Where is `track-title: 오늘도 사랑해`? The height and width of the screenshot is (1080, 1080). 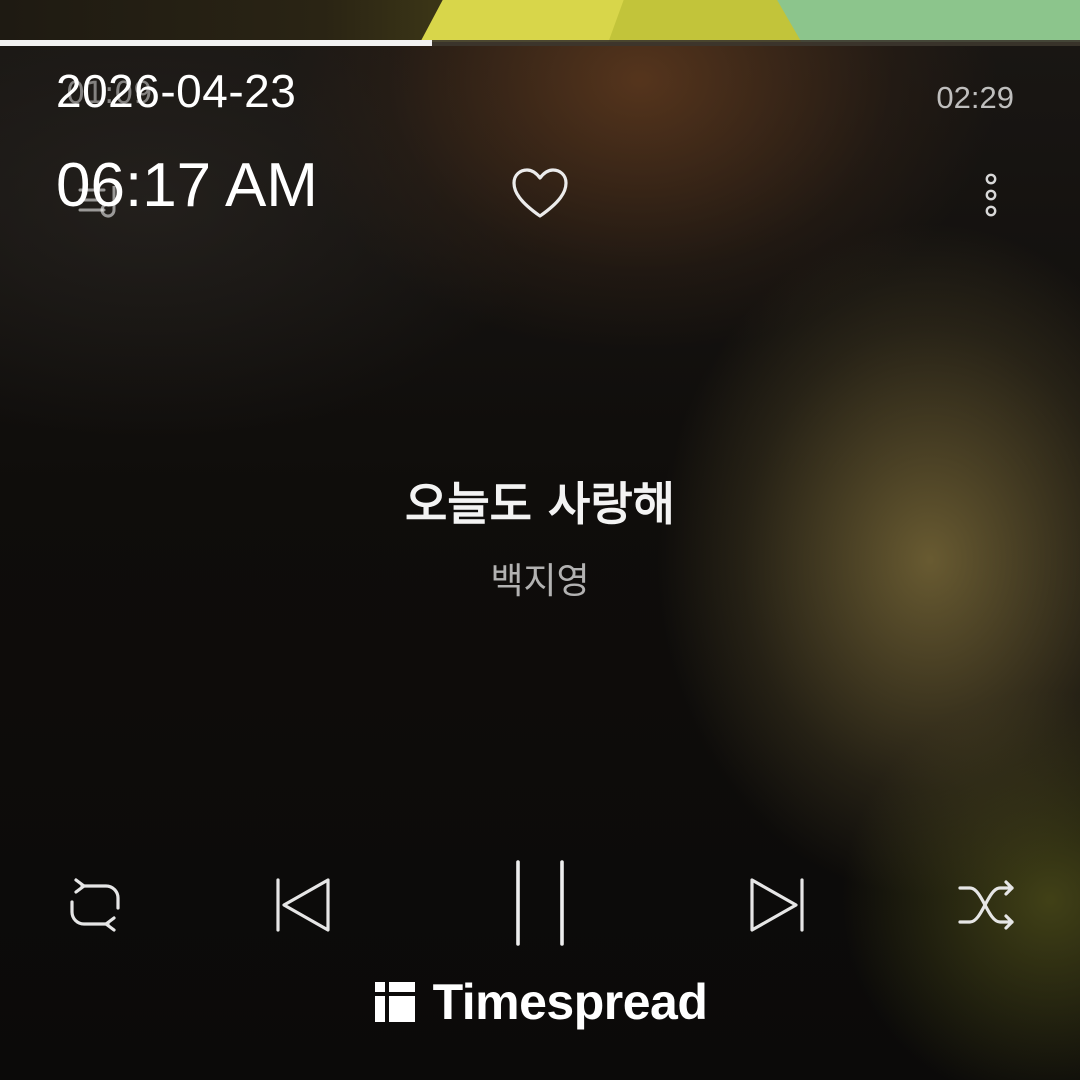
track-title: 오늘도 사랑해 is located at coordinates (540, 504).